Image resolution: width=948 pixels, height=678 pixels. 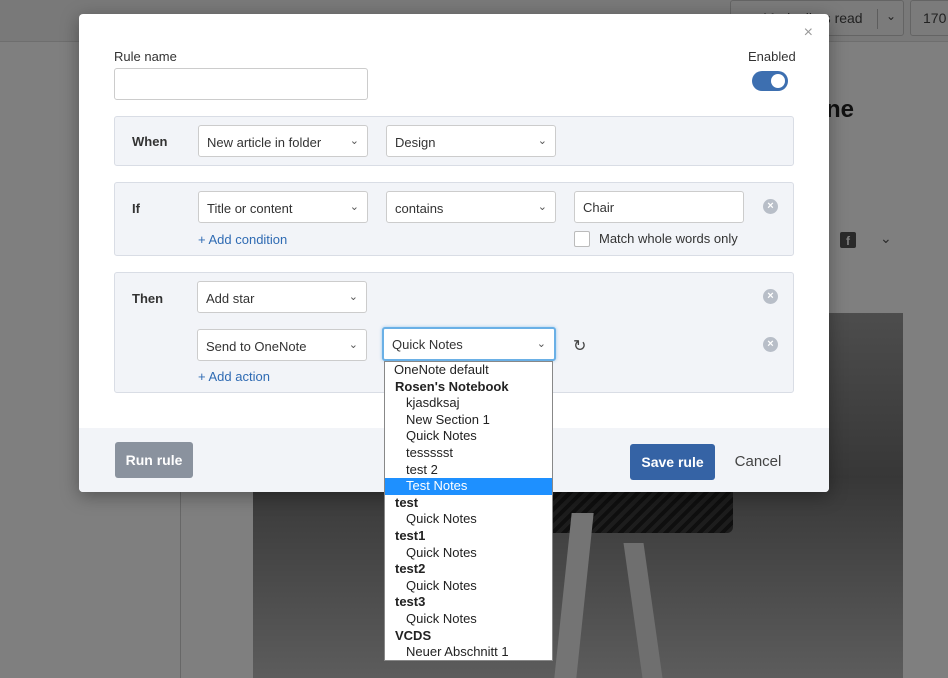 What do you see at coordinates (136, 208) in the screenshot?
I see `if-title: If` at bounding box center [136, 208].